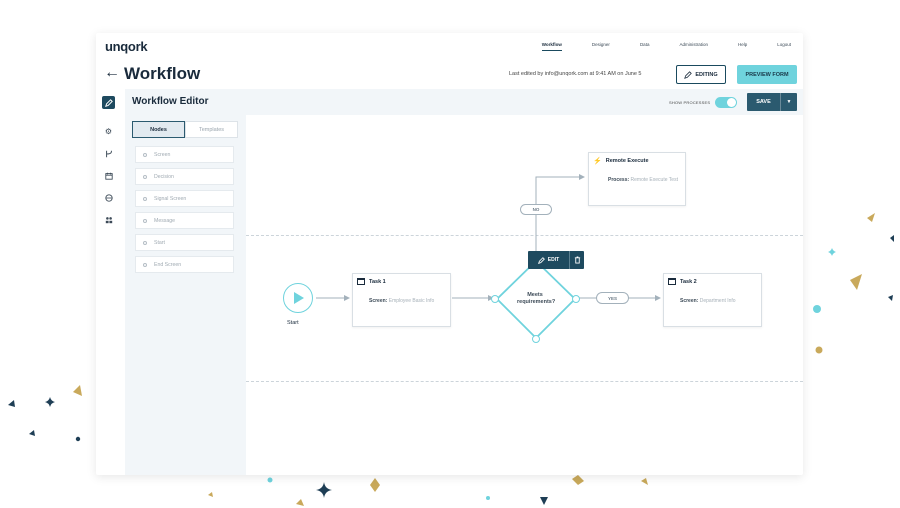 The image size is (900, 508). Describe the element at coordinates (706, 74) in the screenshot. I see `editing-label: EDITING` at that location.